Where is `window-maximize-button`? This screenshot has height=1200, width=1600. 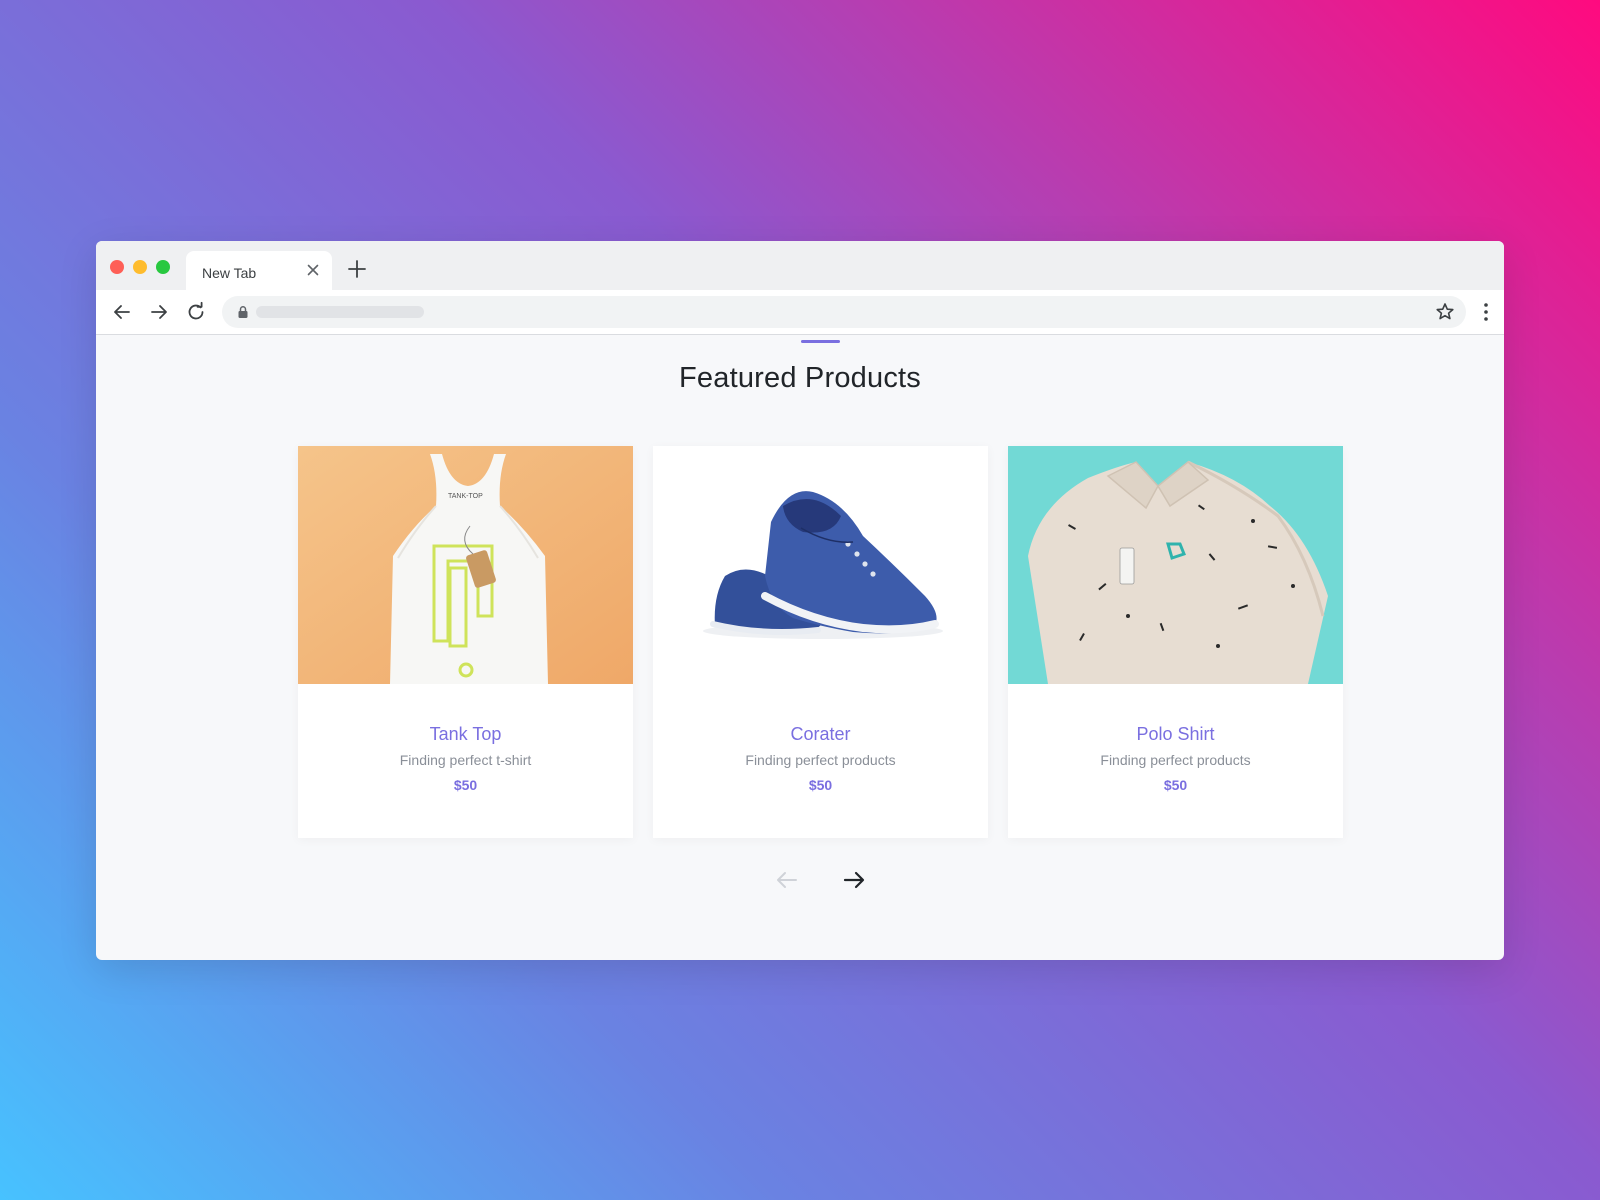 window-maximize-button is located at coordinates (163, 267).